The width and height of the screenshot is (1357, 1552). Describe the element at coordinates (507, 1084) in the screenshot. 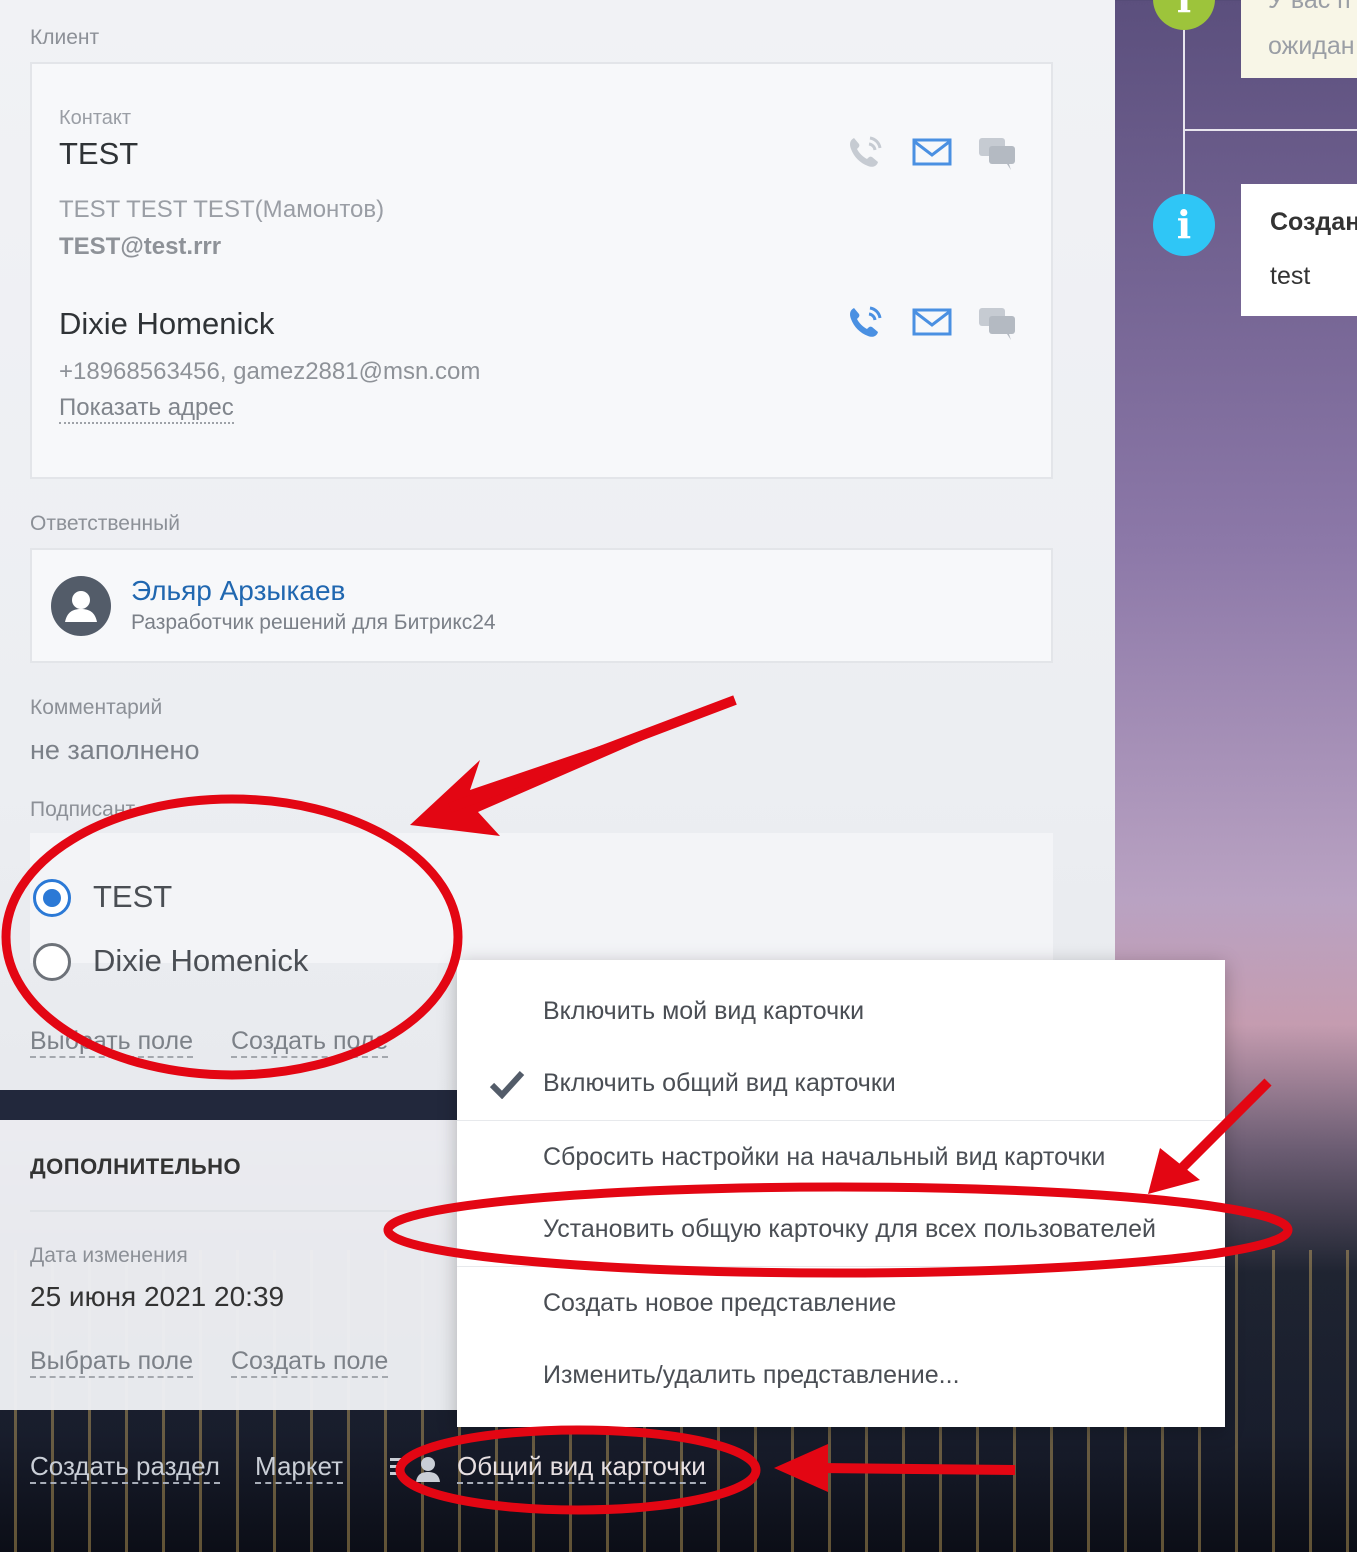

I see `checkmark-icon` at that location.